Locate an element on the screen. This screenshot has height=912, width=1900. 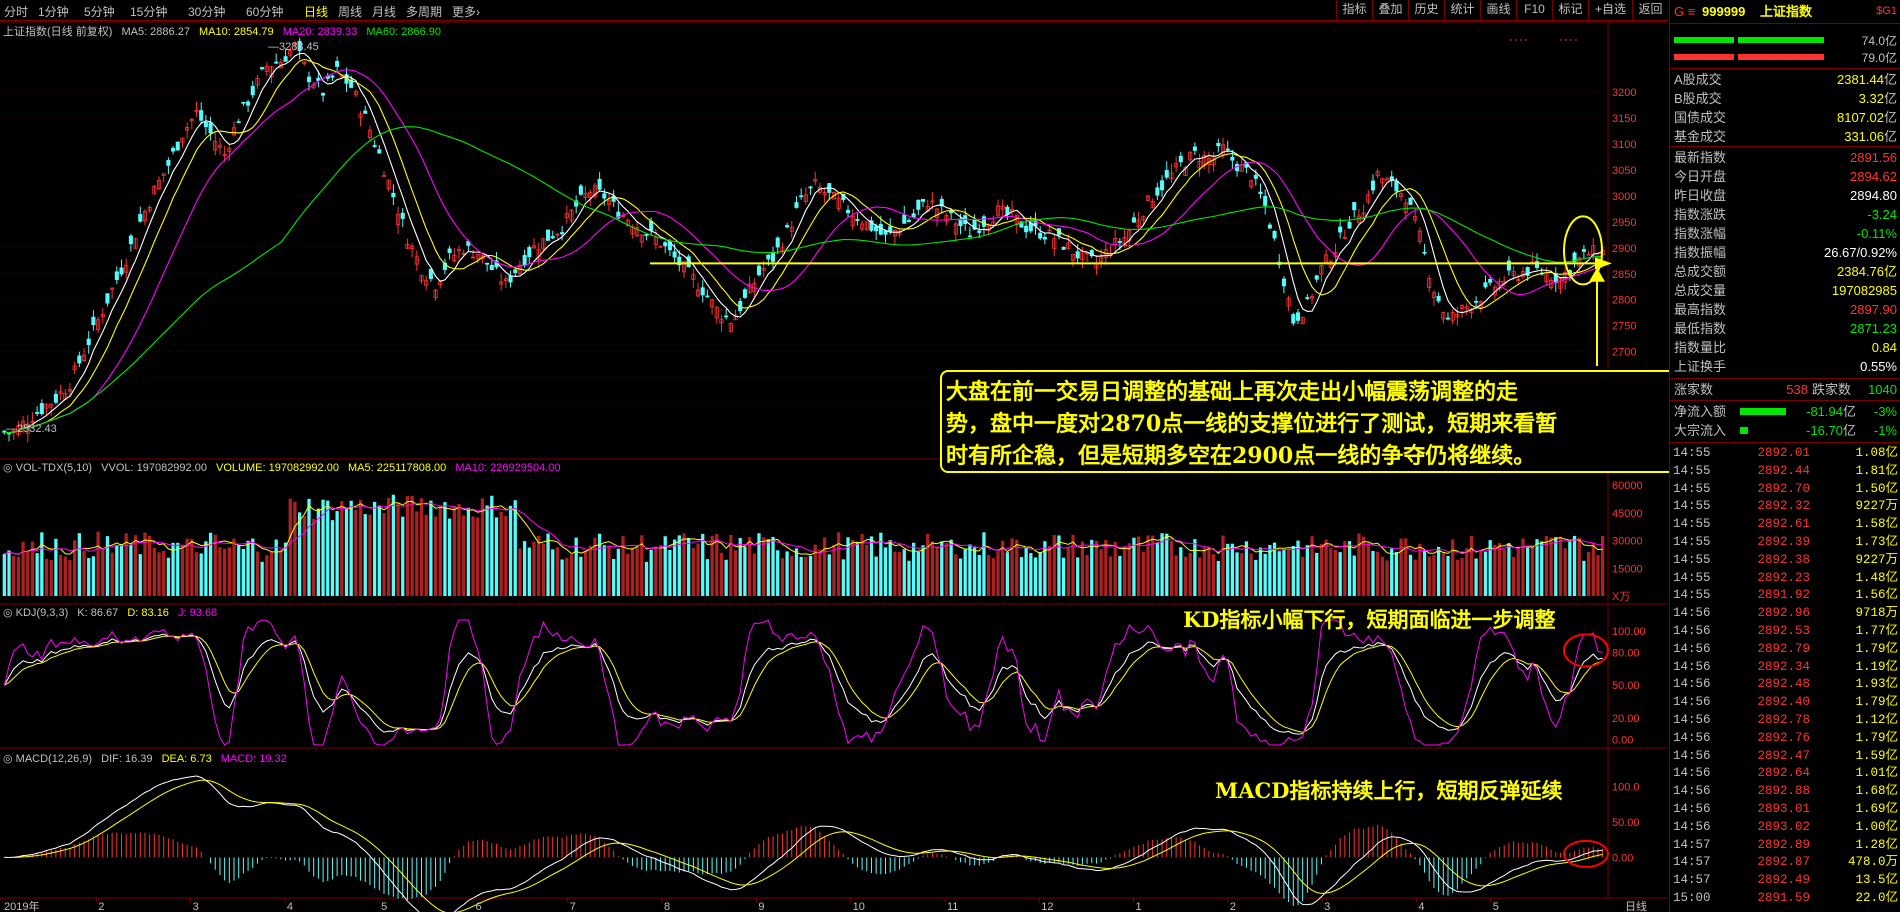
tick-volume: 13.5亿 is located at coordinates (1876, 880).